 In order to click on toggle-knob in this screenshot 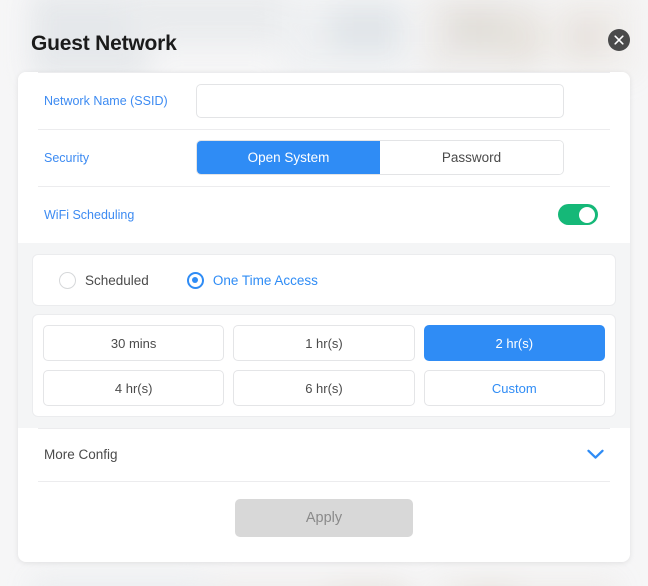, I will do `click(587, 214)`.